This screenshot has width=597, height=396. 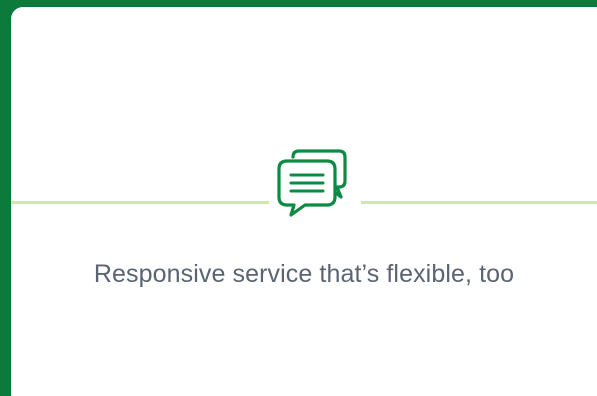 What do you see at coordinates (304, 274) in the screenshot?
I see `feature-text: Responsive service that’s flexible, too` at bounding box center [304, 274].